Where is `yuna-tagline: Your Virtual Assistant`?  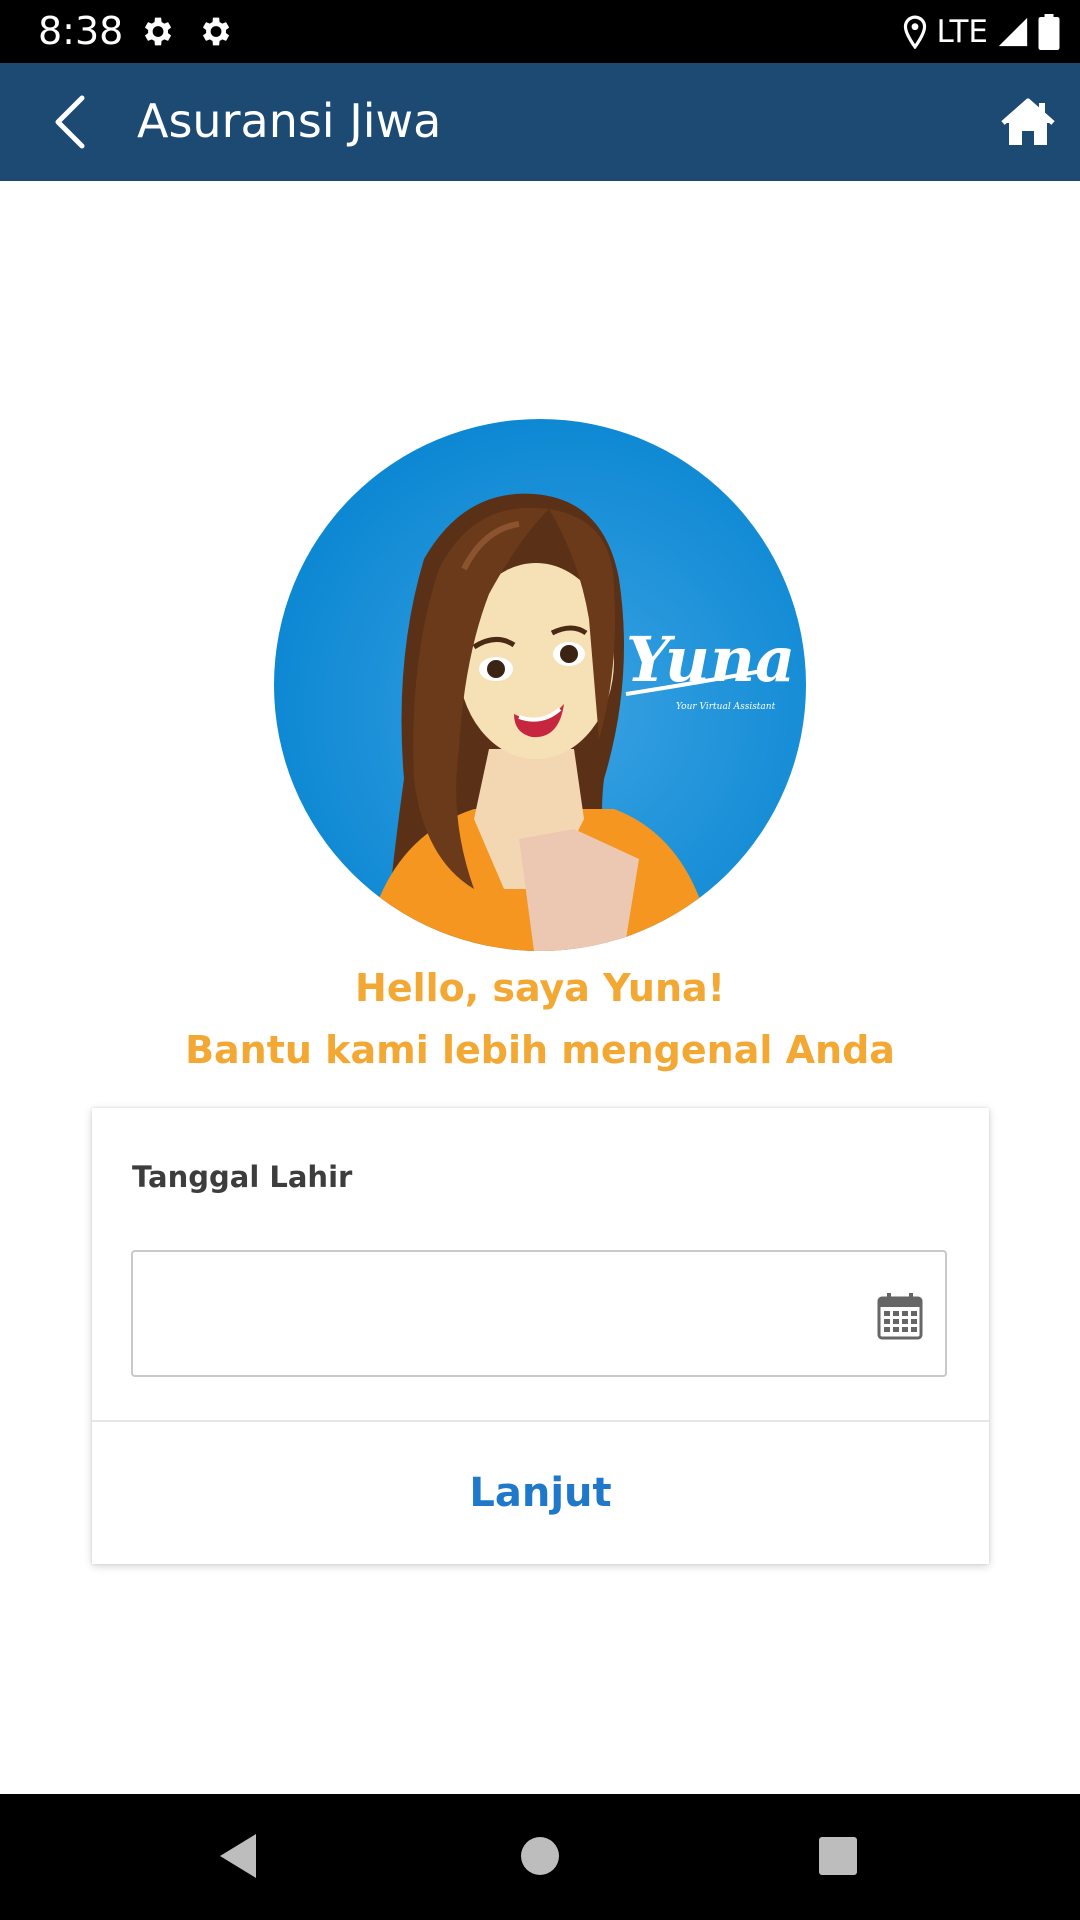
yuna-tagline: Your Virtual Assistant is located at coordinates (726, 707).